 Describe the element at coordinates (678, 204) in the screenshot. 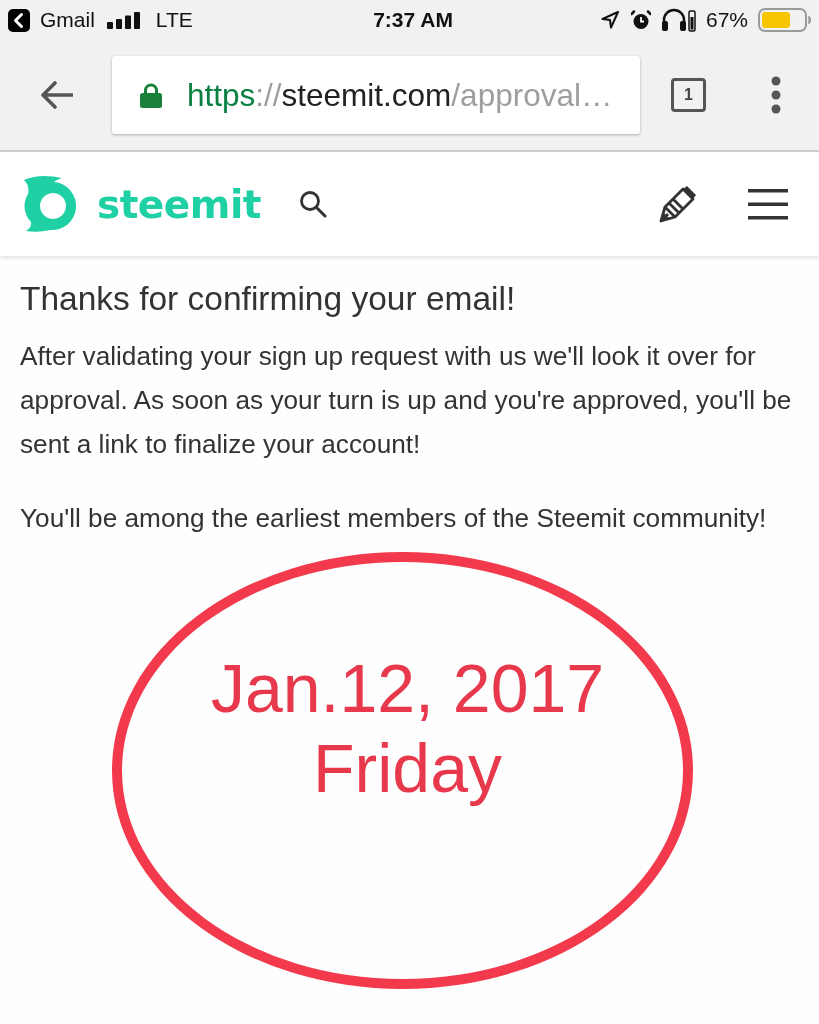

I see `pencil-icon` at that location.